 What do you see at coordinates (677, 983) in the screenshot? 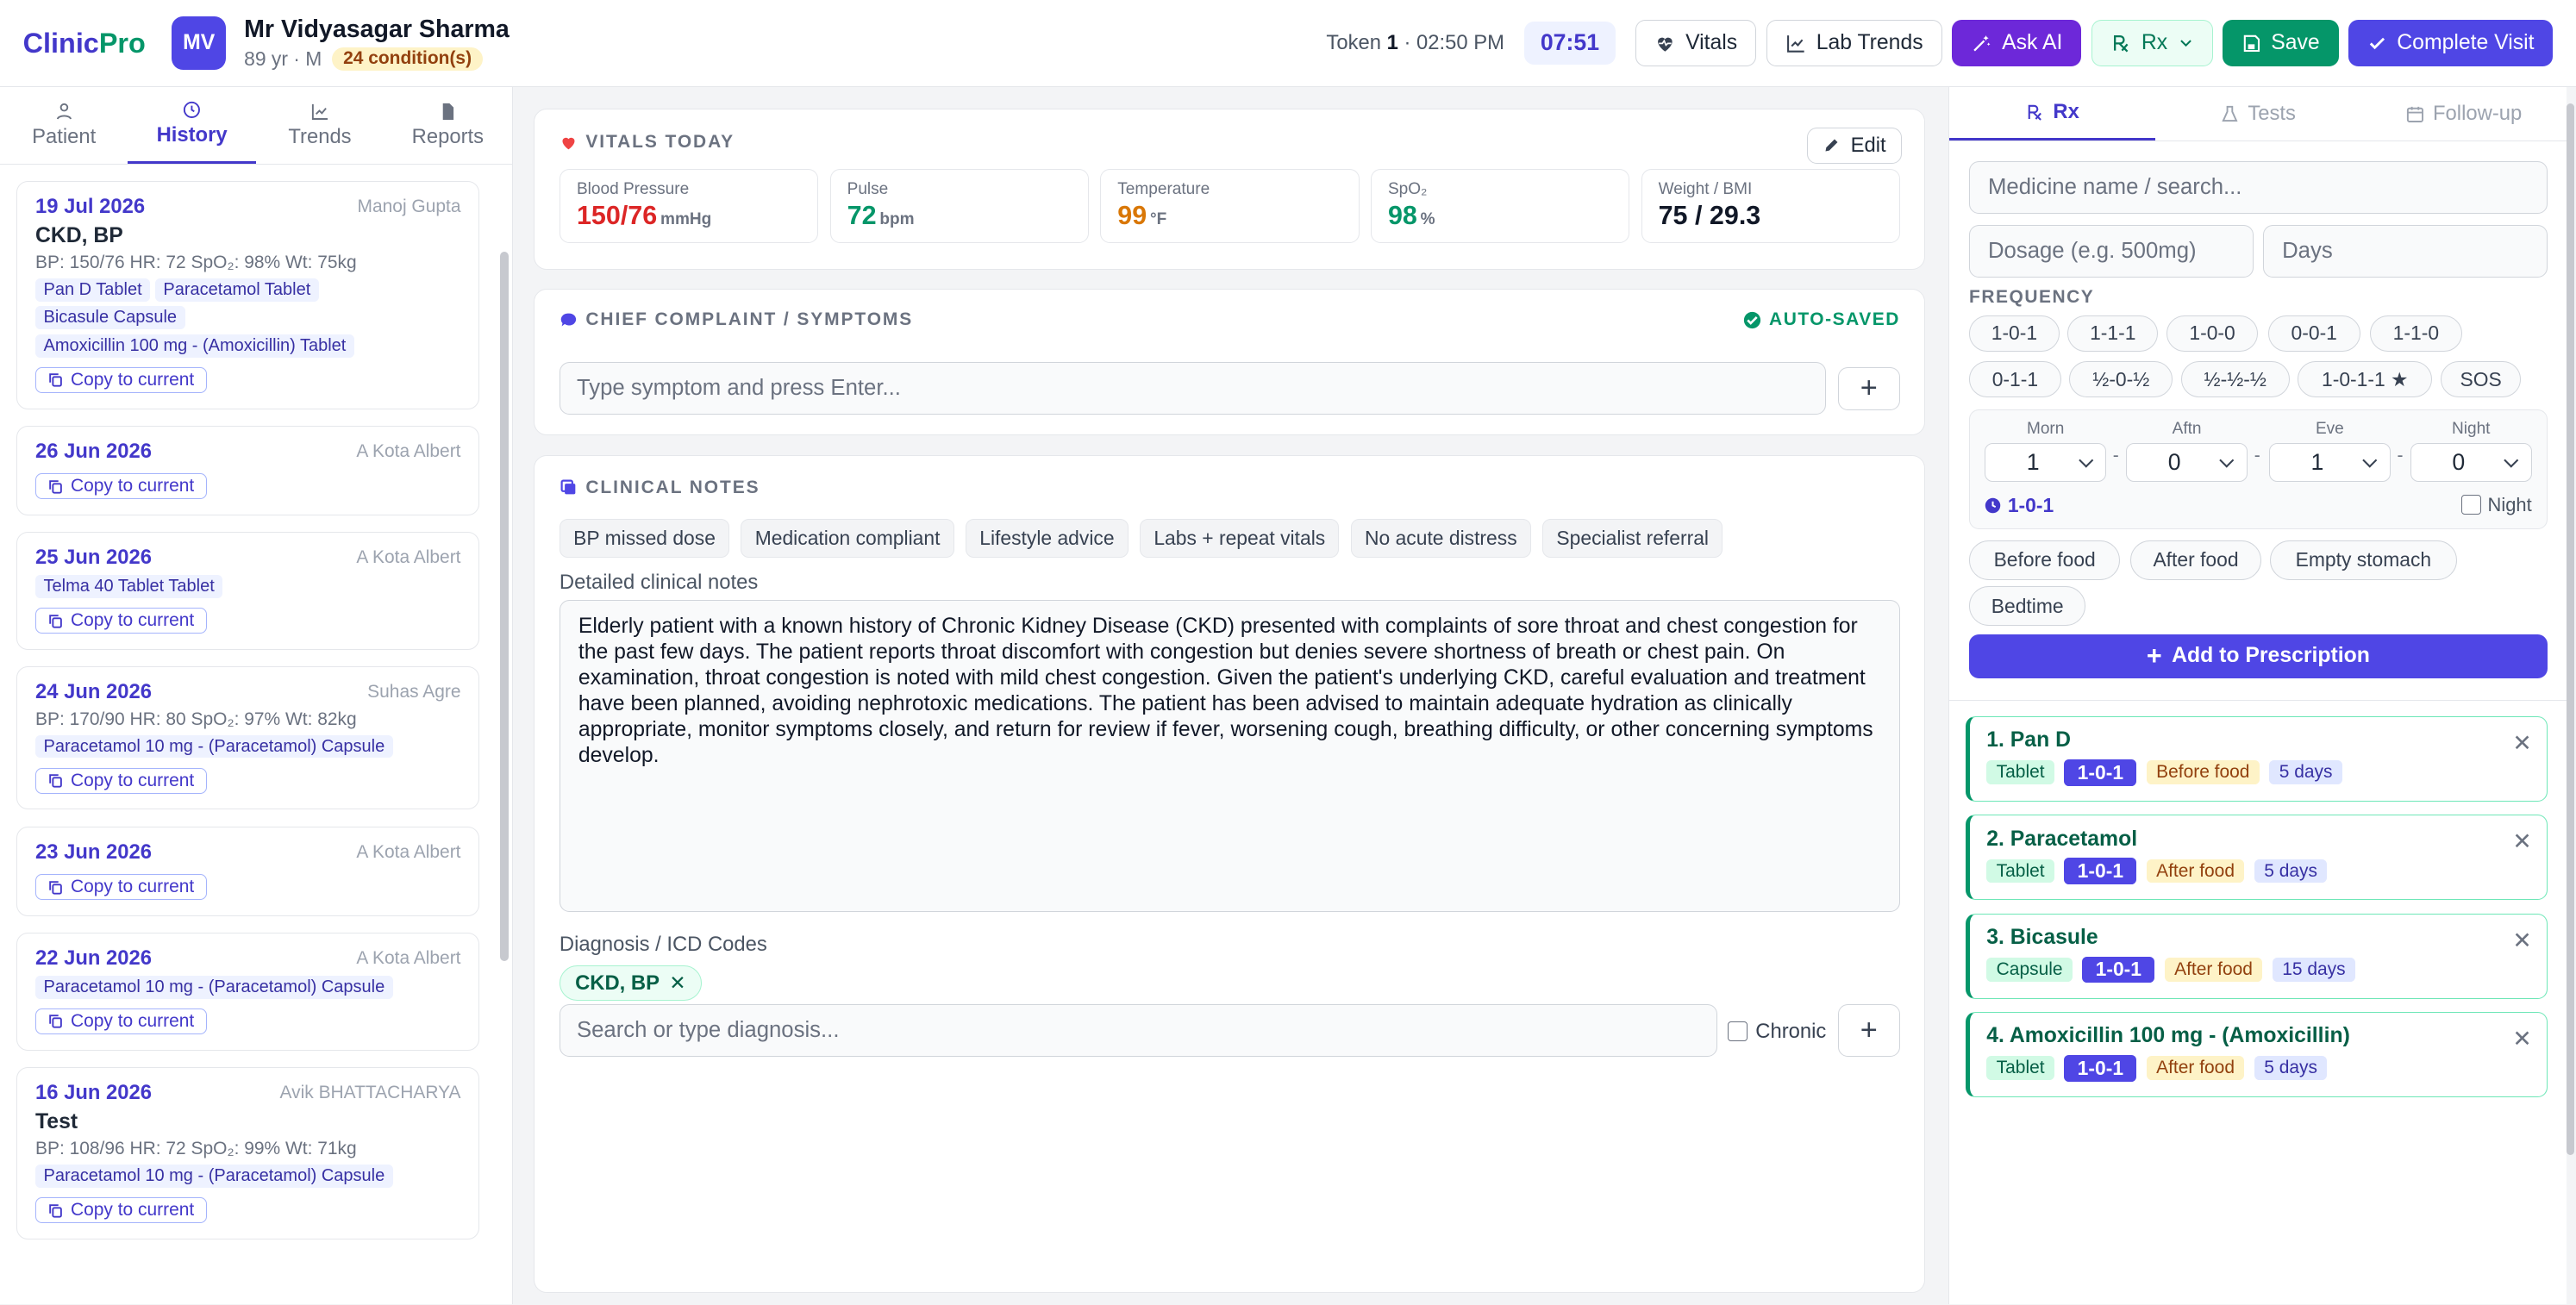
I see `close-icon: ✕` at bounding box center [677, 983].